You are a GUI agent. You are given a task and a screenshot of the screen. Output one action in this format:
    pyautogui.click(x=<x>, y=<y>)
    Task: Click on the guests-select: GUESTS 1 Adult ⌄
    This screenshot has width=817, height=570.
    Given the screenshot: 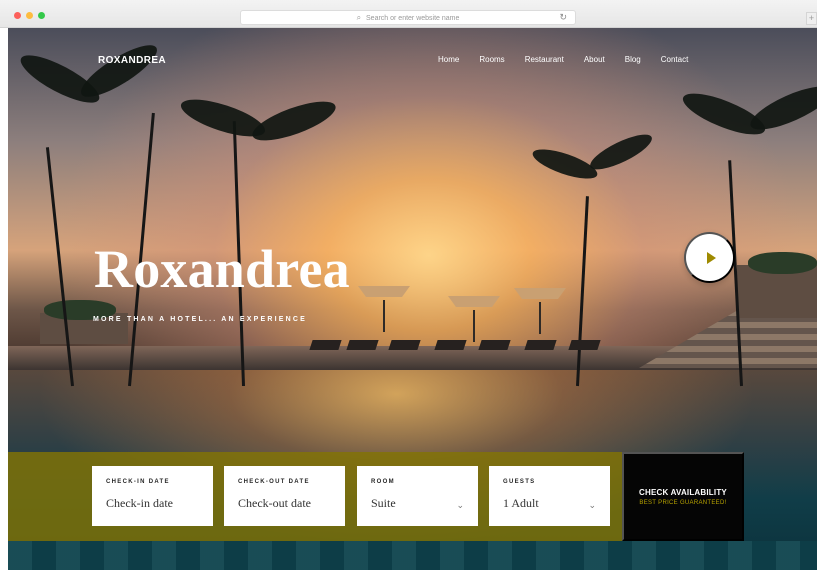 What is the action you would take?
    pyautogui.click(x=549, y=496)
    